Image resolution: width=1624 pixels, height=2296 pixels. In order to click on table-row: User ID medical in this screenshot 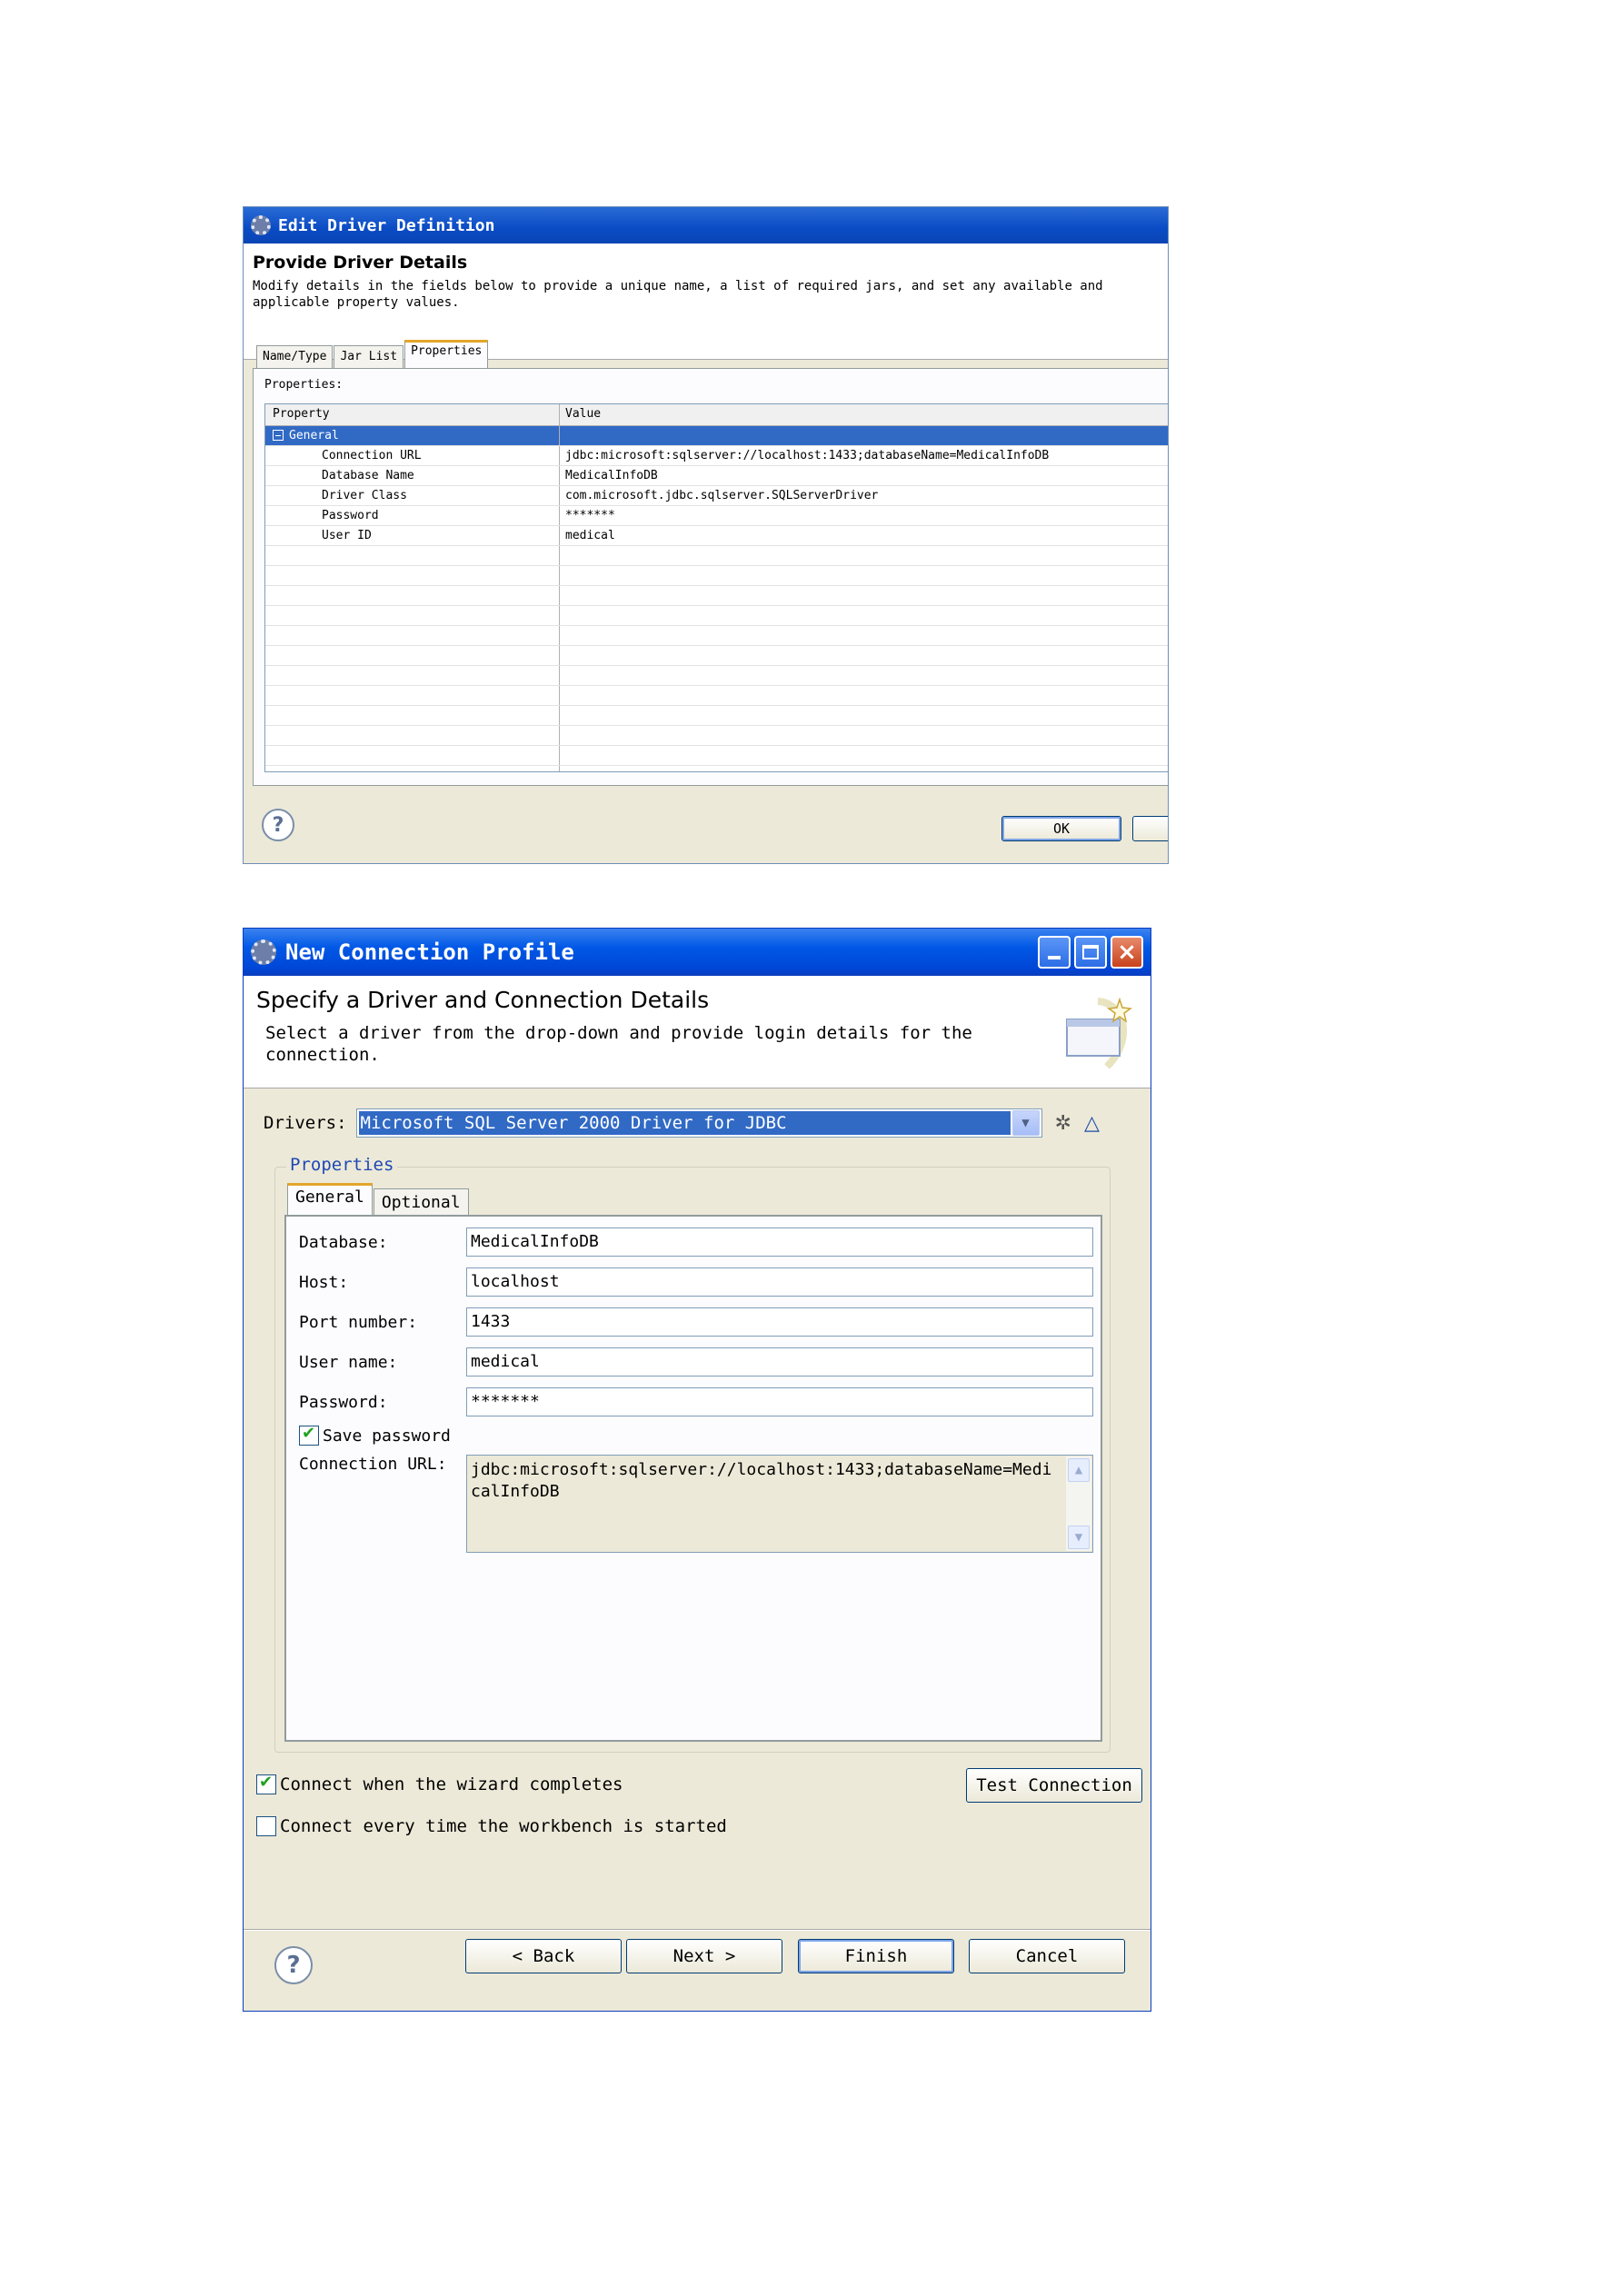, I will do `click(716, 536)`.